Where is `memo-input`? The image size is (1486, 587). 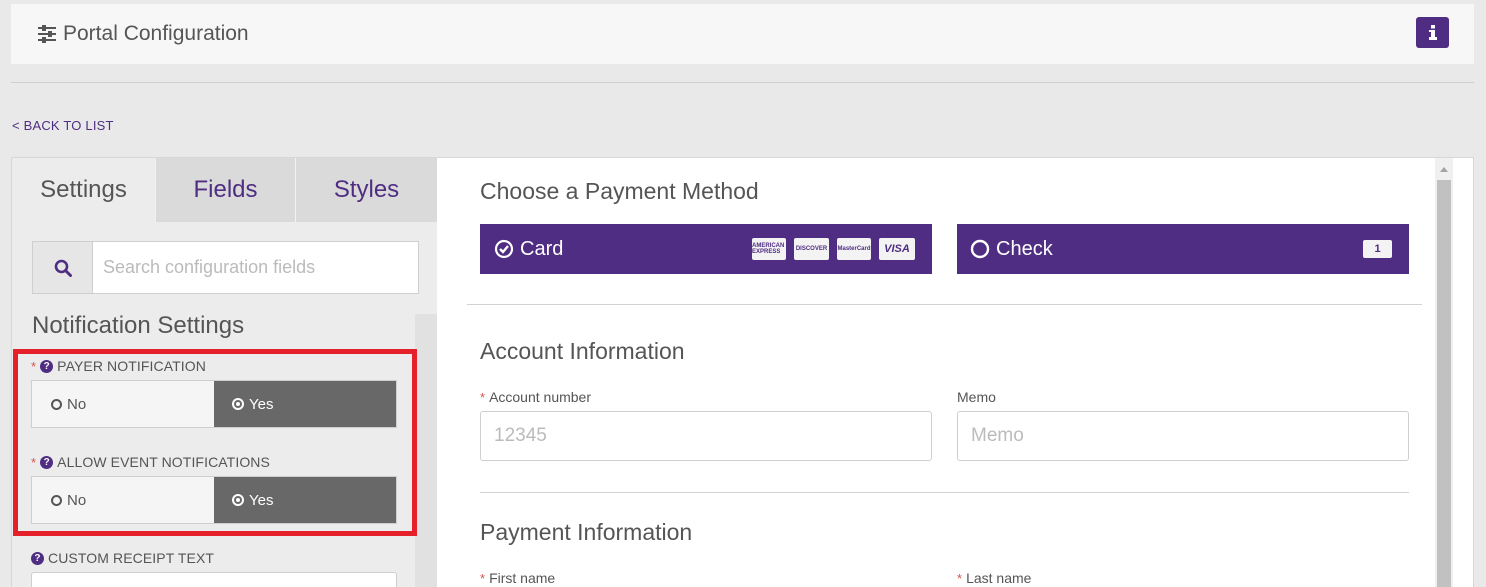
memo-input is located at coordinates (1183, 436).